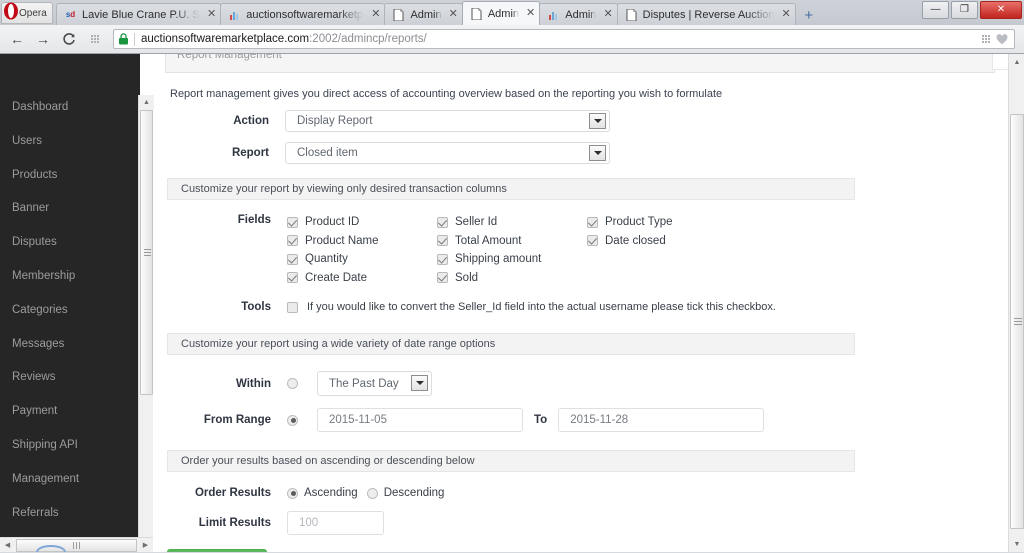 The height and width of the screenshot is (553, 1024). What do you see at coordinates (335, 523) in the screenshot?
I see `limit-results-input: 100` at bounding box center [335, 523].